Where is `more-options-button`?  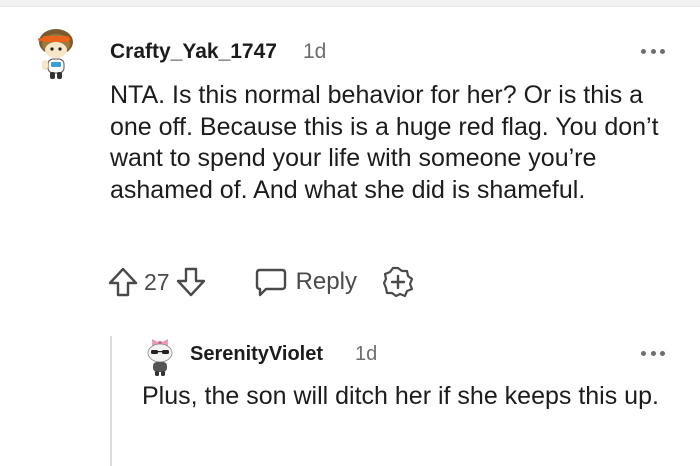 more-options-button is located at coordinates (653, 51).